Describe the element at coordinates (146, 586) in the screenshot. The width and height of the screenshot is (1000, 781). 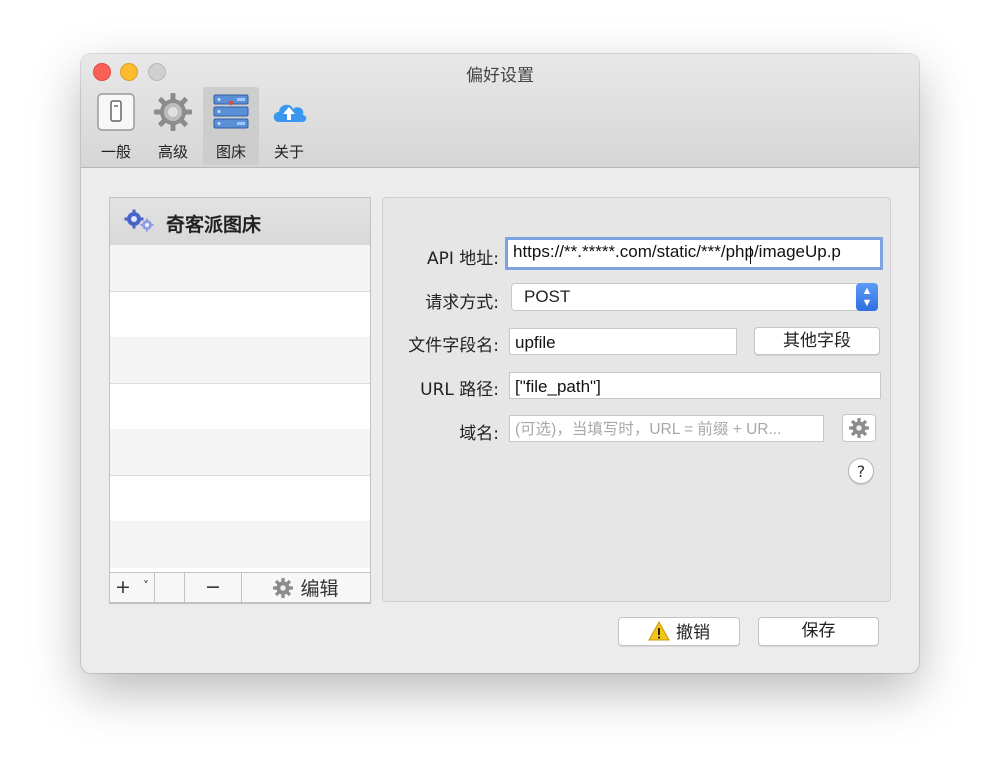
I see `chevron-down-icon: ˅` at that location.